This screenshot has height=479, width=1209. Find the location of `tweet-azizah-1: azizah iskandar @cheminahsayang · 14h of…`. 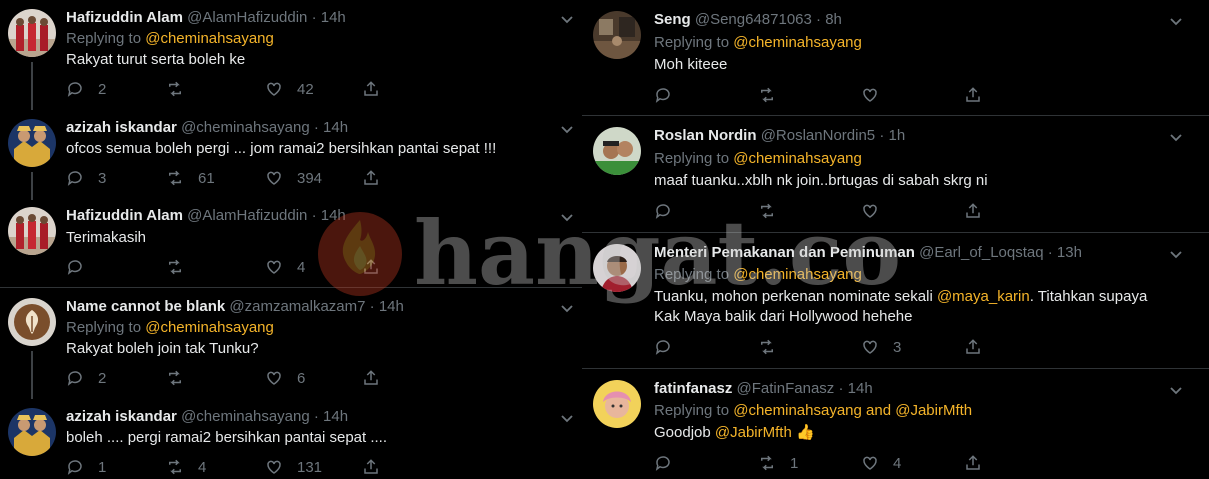

tweet-azizah-1: azizah iskandar @cheminahsayang · 14h of… is located at coordinates (291, 154).